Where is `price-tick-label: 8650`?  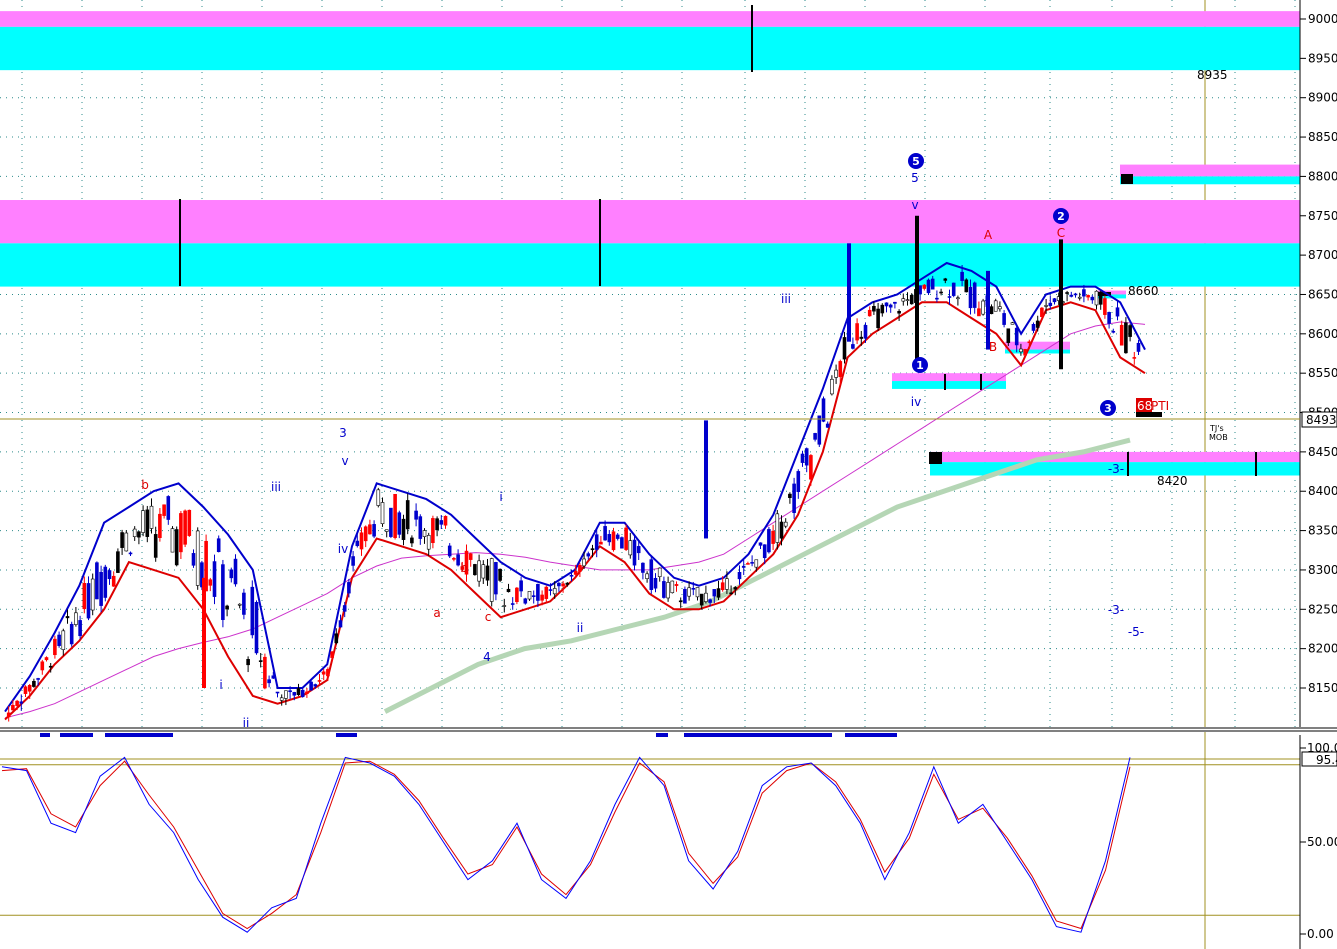
price-tick-label: 8650 is located at coordinates (1322, 294).